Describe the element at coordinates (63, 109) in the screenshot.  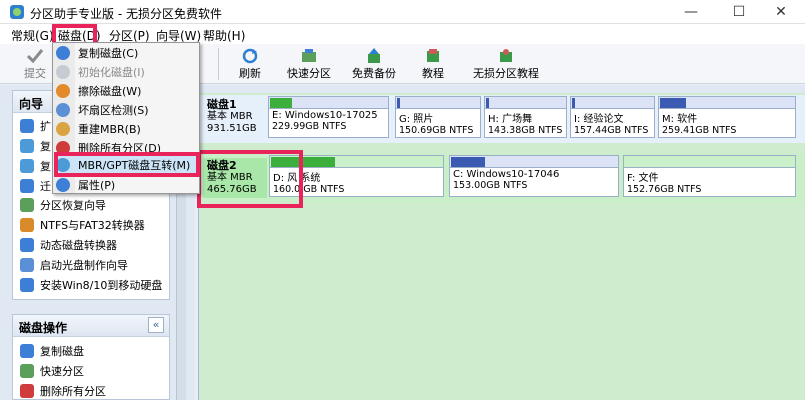
I see `bad-sector-icon` at that location.